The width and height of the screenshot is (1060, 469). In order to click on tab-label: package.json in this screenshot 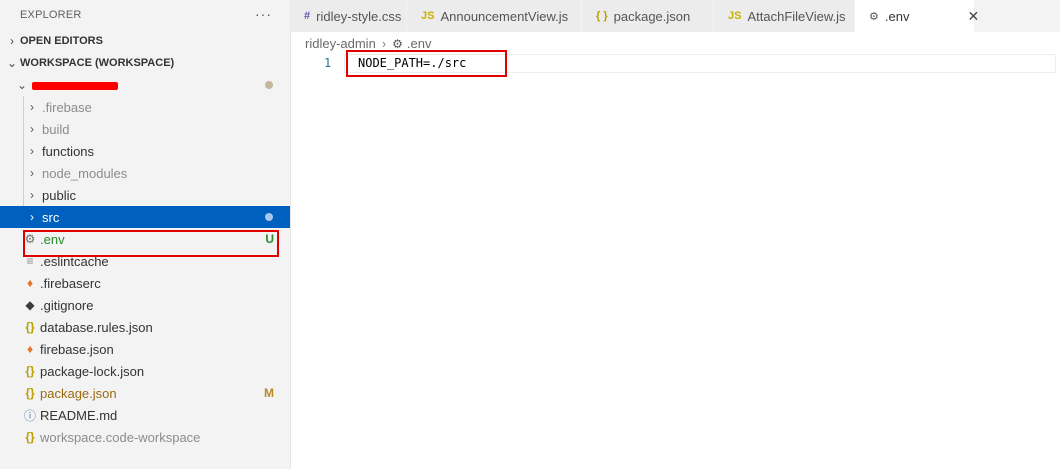, I will do `click(652, 16)`.